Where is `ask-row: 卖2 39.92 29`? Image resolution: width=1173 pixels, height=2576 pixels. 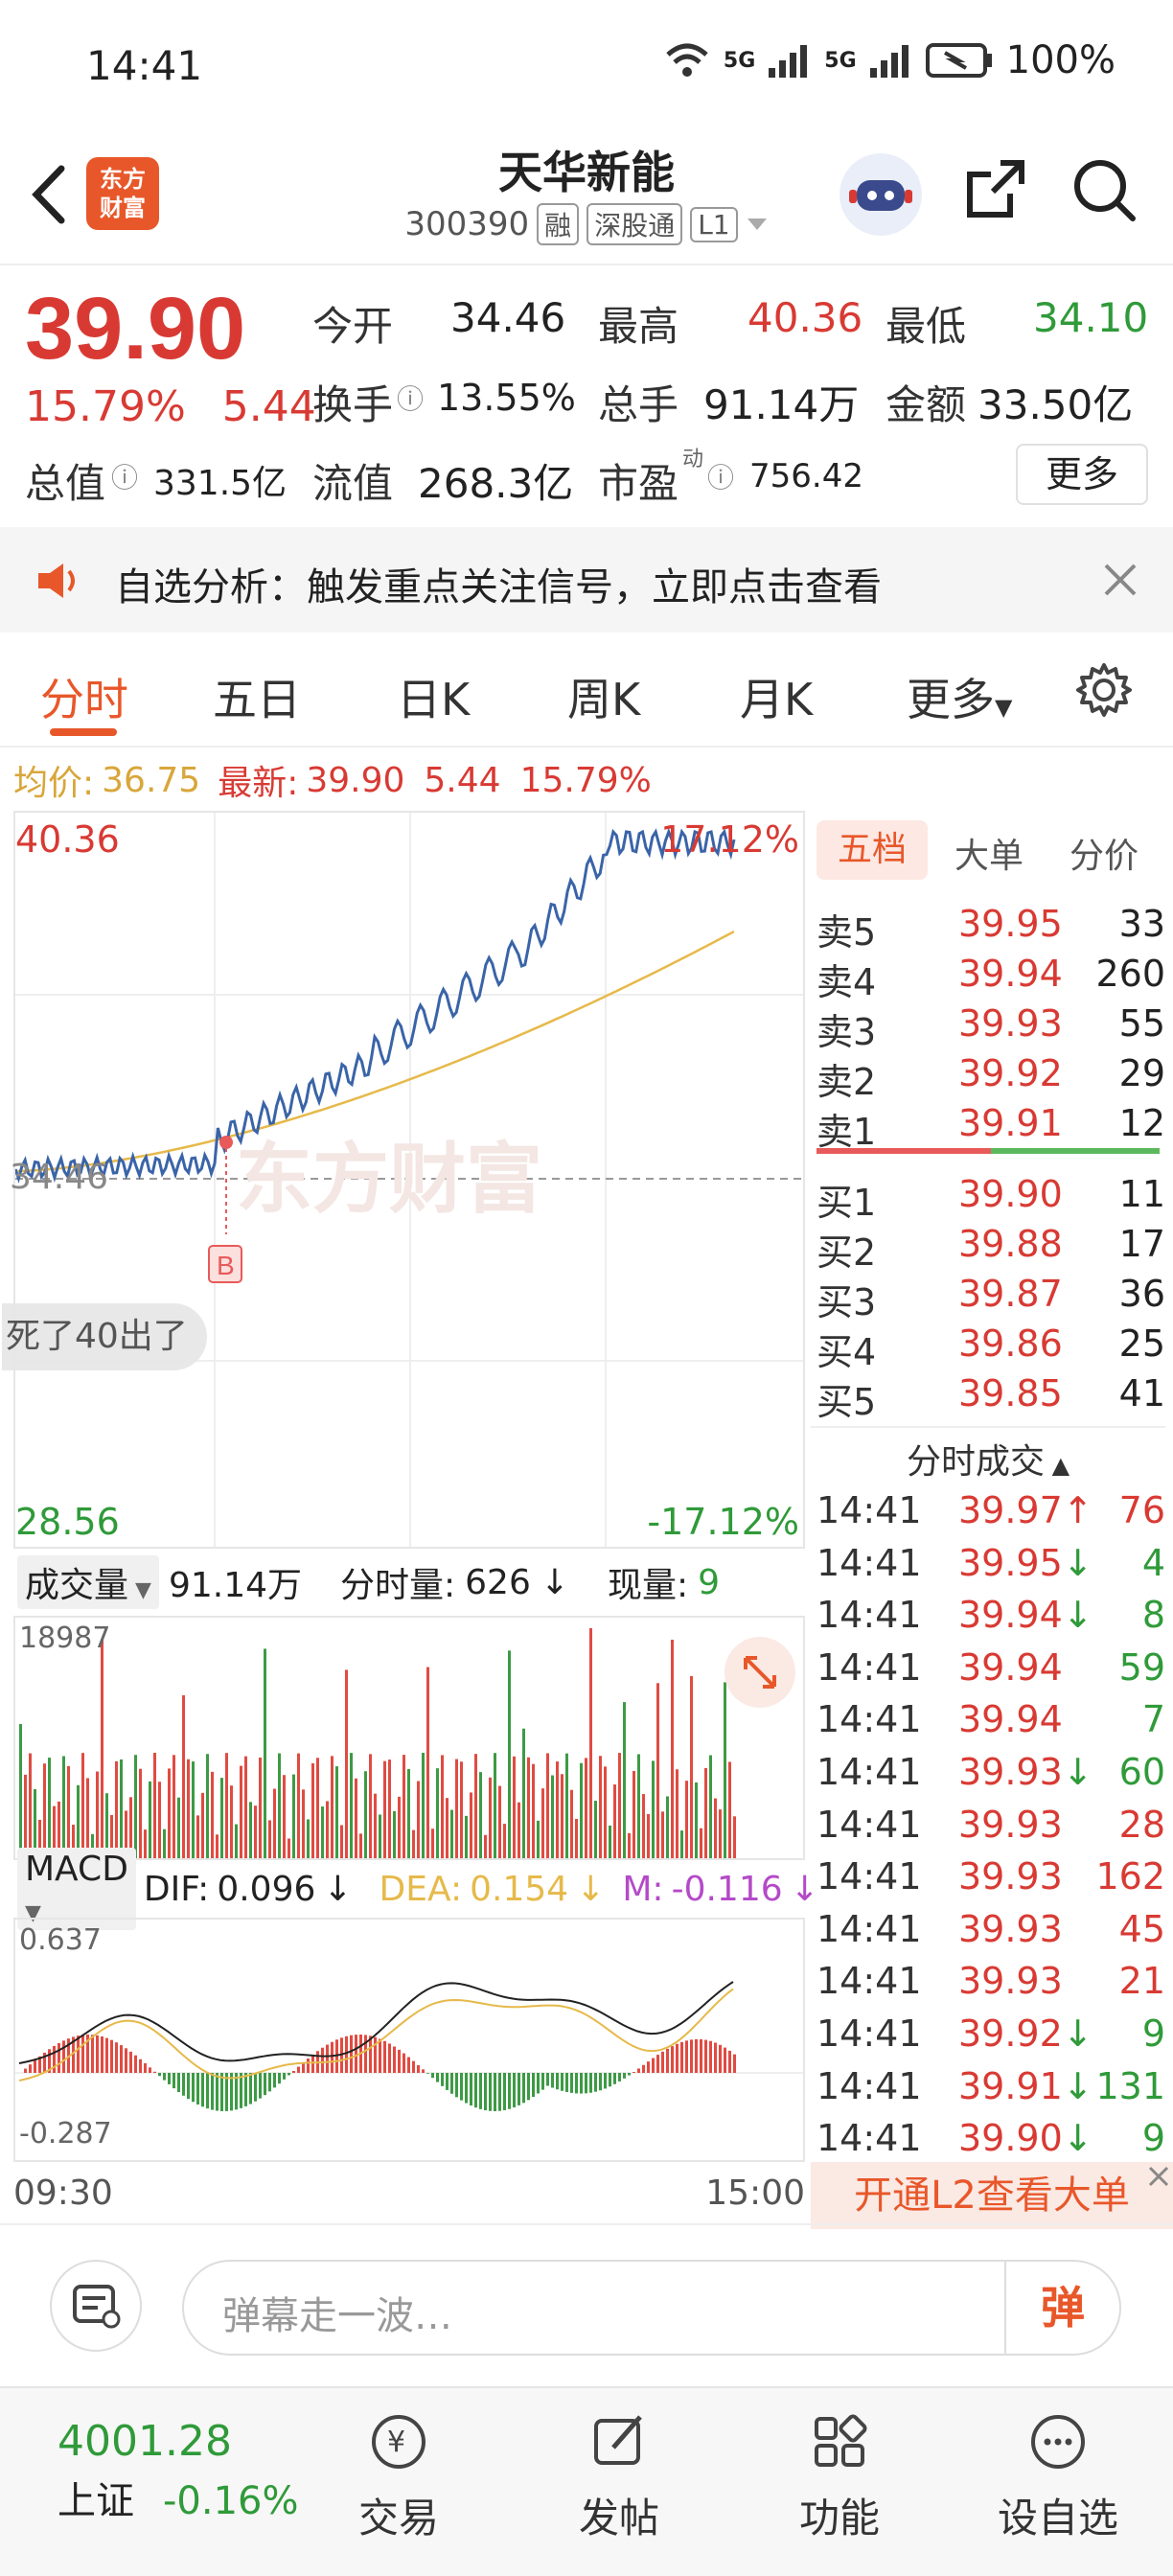 ask-row: 卖2 39.92 29 is located at coordinates (990, 1077).